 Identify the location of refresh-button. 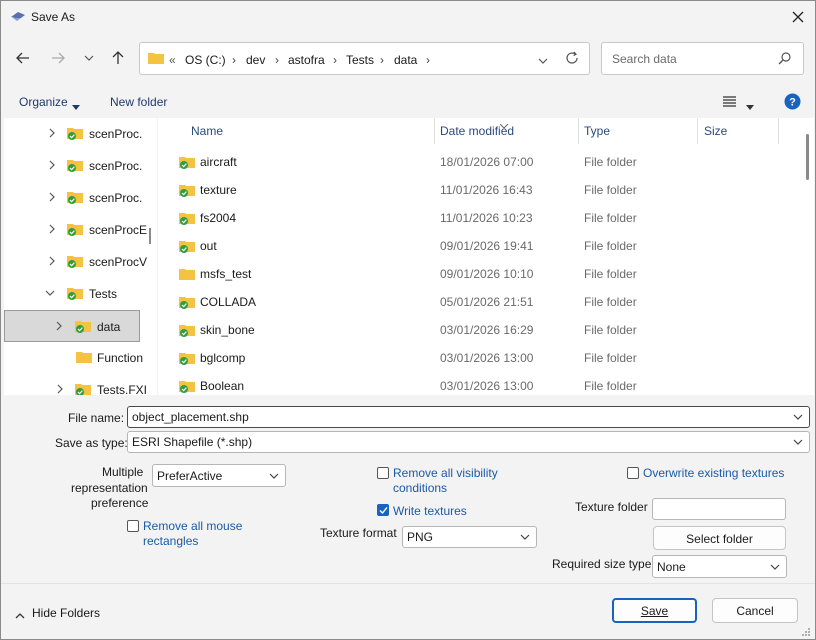
(572, 59).